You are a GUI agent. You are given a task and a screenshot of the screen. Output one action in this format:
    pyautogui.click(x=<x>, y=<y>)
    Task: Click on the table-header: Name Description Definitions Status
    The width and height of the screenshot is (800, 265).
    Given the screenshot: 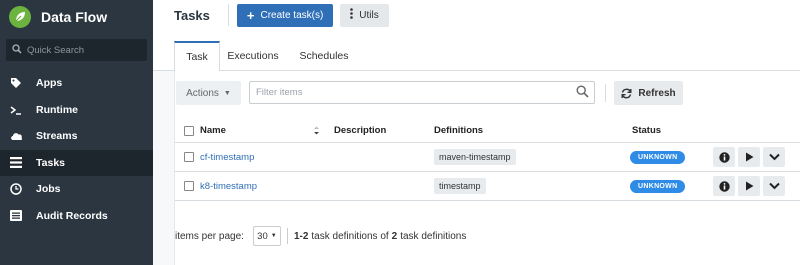 What is the action you would take?
    pyautogui.click(x=487, y=131)
    